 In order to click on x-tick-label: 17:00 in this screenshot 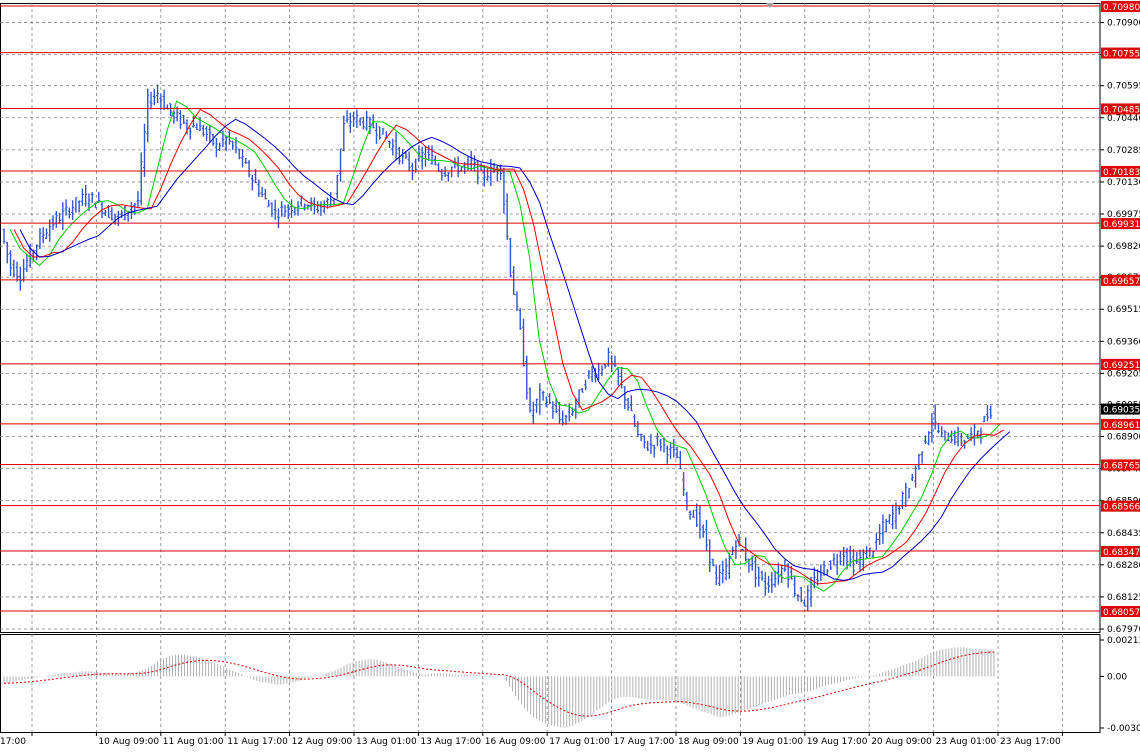, I will do `click(13, 742)`.